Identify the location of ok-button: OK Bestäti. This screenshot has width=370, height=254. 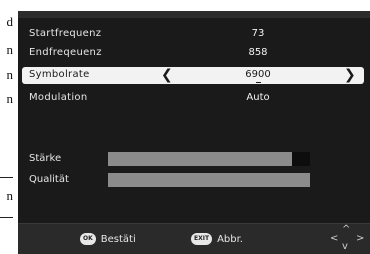
(108, 239).